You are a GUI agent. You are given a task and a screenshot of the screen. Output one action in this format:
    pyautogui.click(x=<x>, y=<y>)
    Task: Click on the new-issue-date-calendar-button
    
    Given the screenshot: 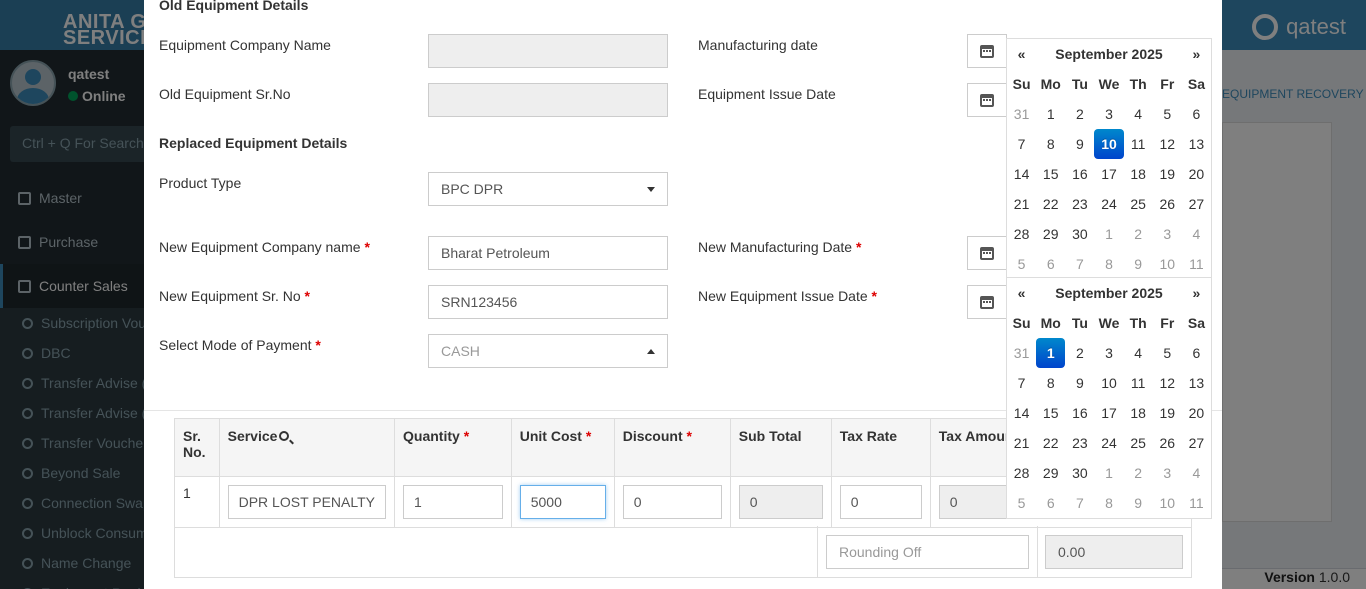 What is the action you would take?
    pyautogui.click(x=987, y=302)
    